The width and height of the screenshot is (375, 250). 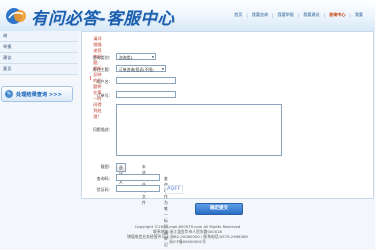 I want to click on username-input, so click(x=146, y=80).